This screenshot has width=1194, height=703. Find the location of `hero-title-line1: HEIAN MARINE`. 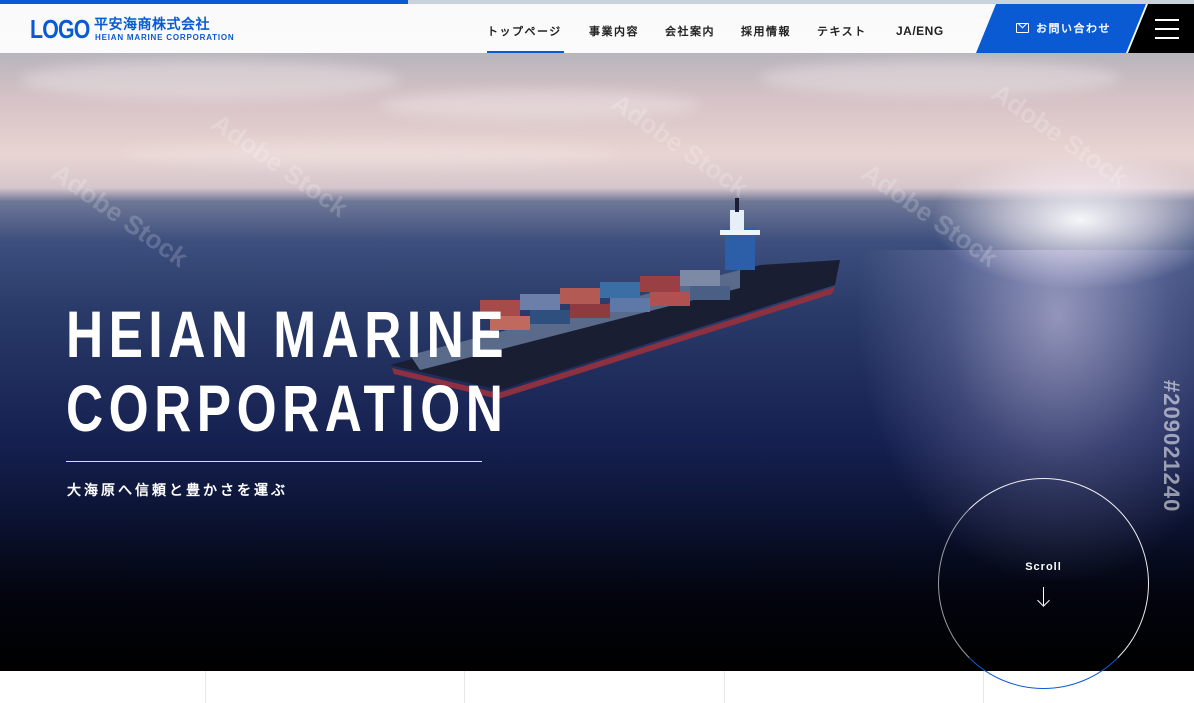

hero-title-line1: HEIAN MARINE is located at coordinates (288, 334).